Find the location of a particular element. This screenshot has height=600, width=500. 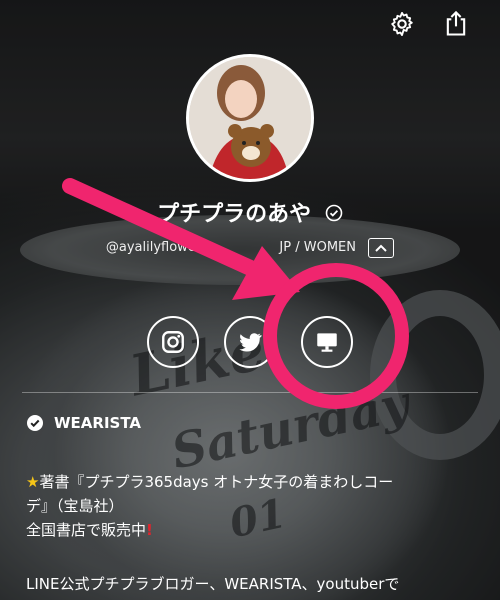

website-button is located at coordinates (327, 342).